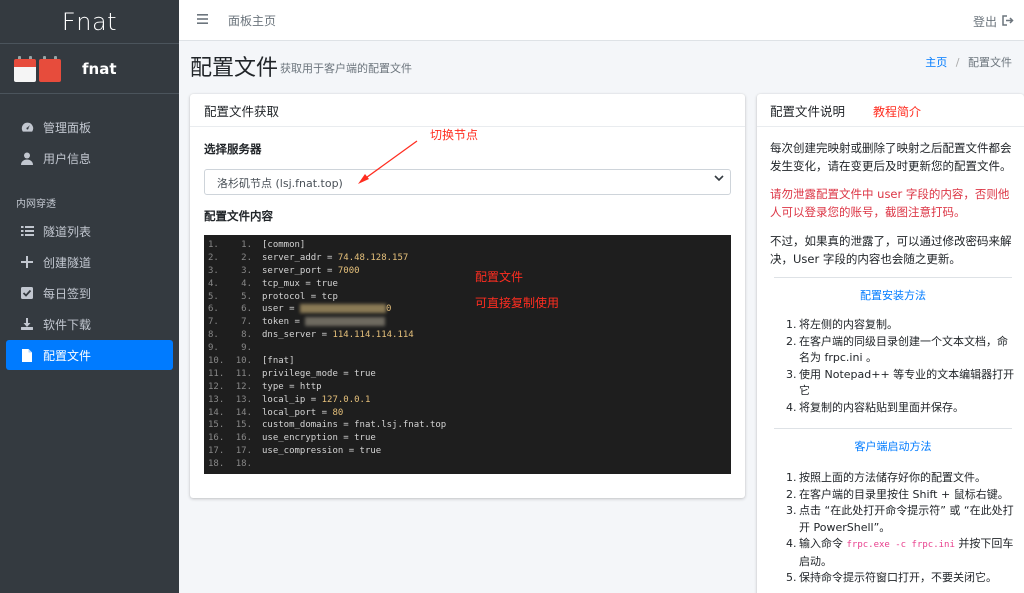  Describe the element at coordinates (467, 110) in the screenshot. I see `config-card-title: 配置文件获取` at that location.